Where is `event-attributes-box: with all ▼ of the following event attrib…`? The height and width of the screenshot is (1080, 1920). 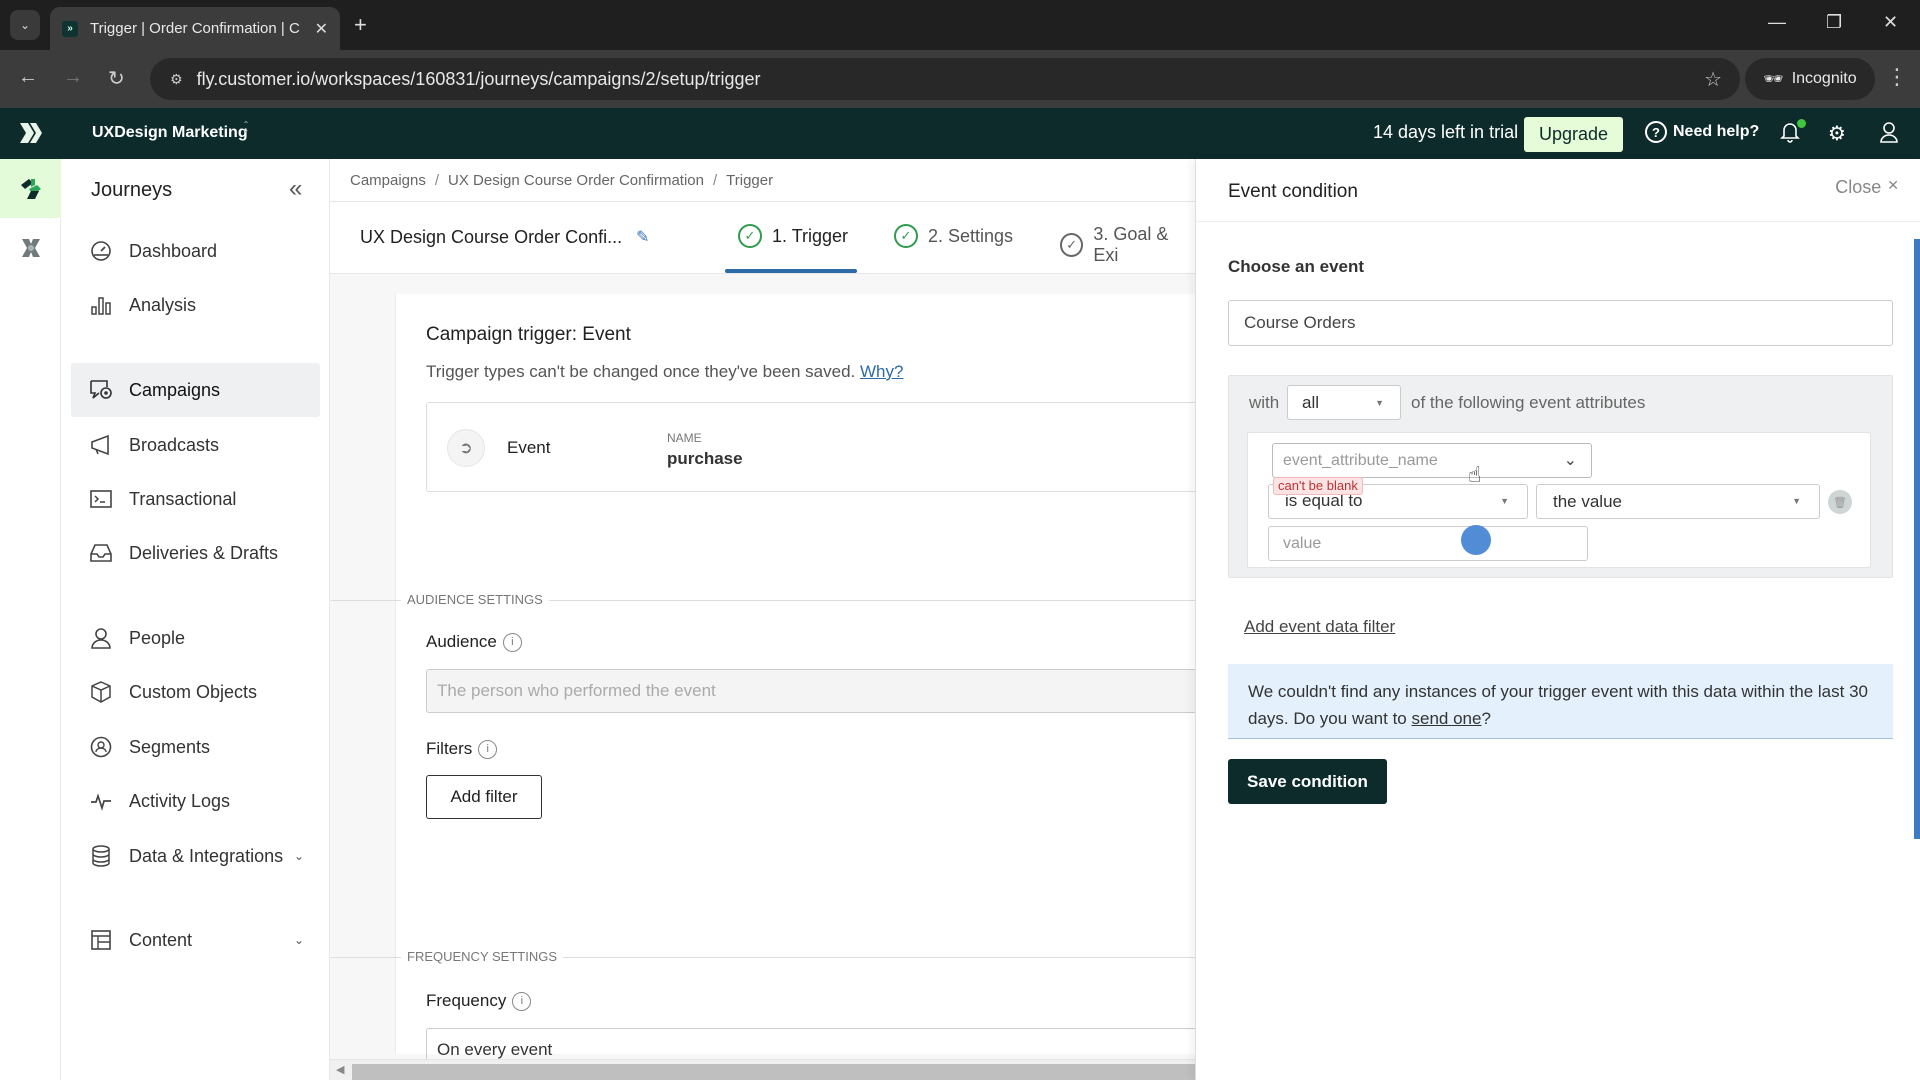
event-attributes-box: with all ▼ of the following event attrib… is located at coordinates (1560, 476).